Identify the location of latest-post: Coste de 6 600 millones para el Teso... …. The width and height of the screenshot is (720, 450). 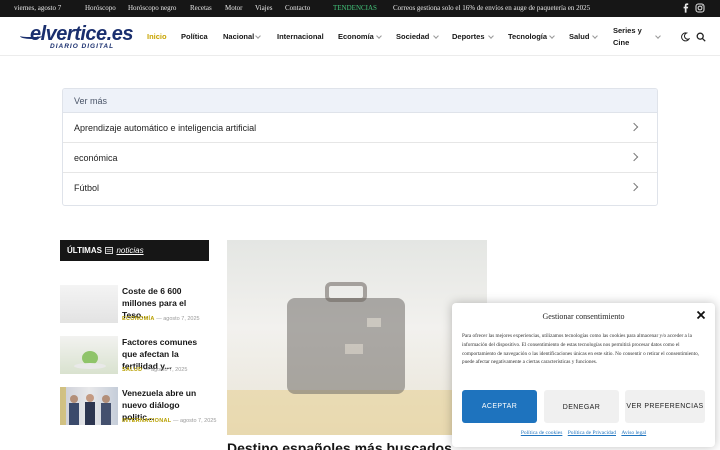
(134, 307).